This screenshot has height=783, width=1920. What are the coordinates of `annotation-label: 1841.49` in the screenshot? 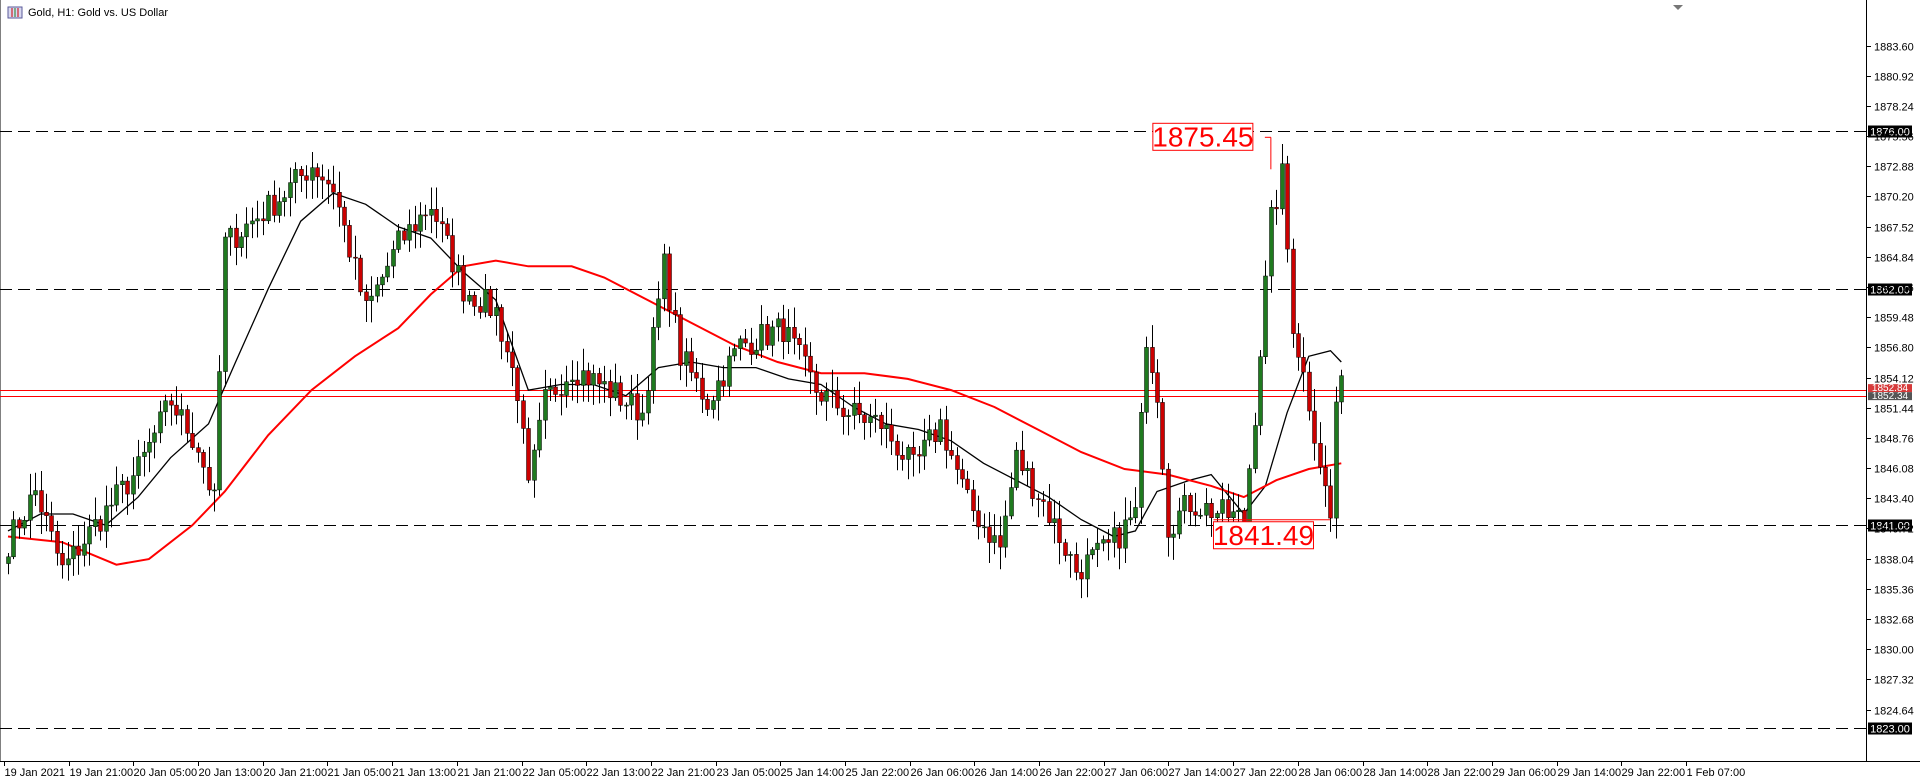 It's located at (1263, 535).